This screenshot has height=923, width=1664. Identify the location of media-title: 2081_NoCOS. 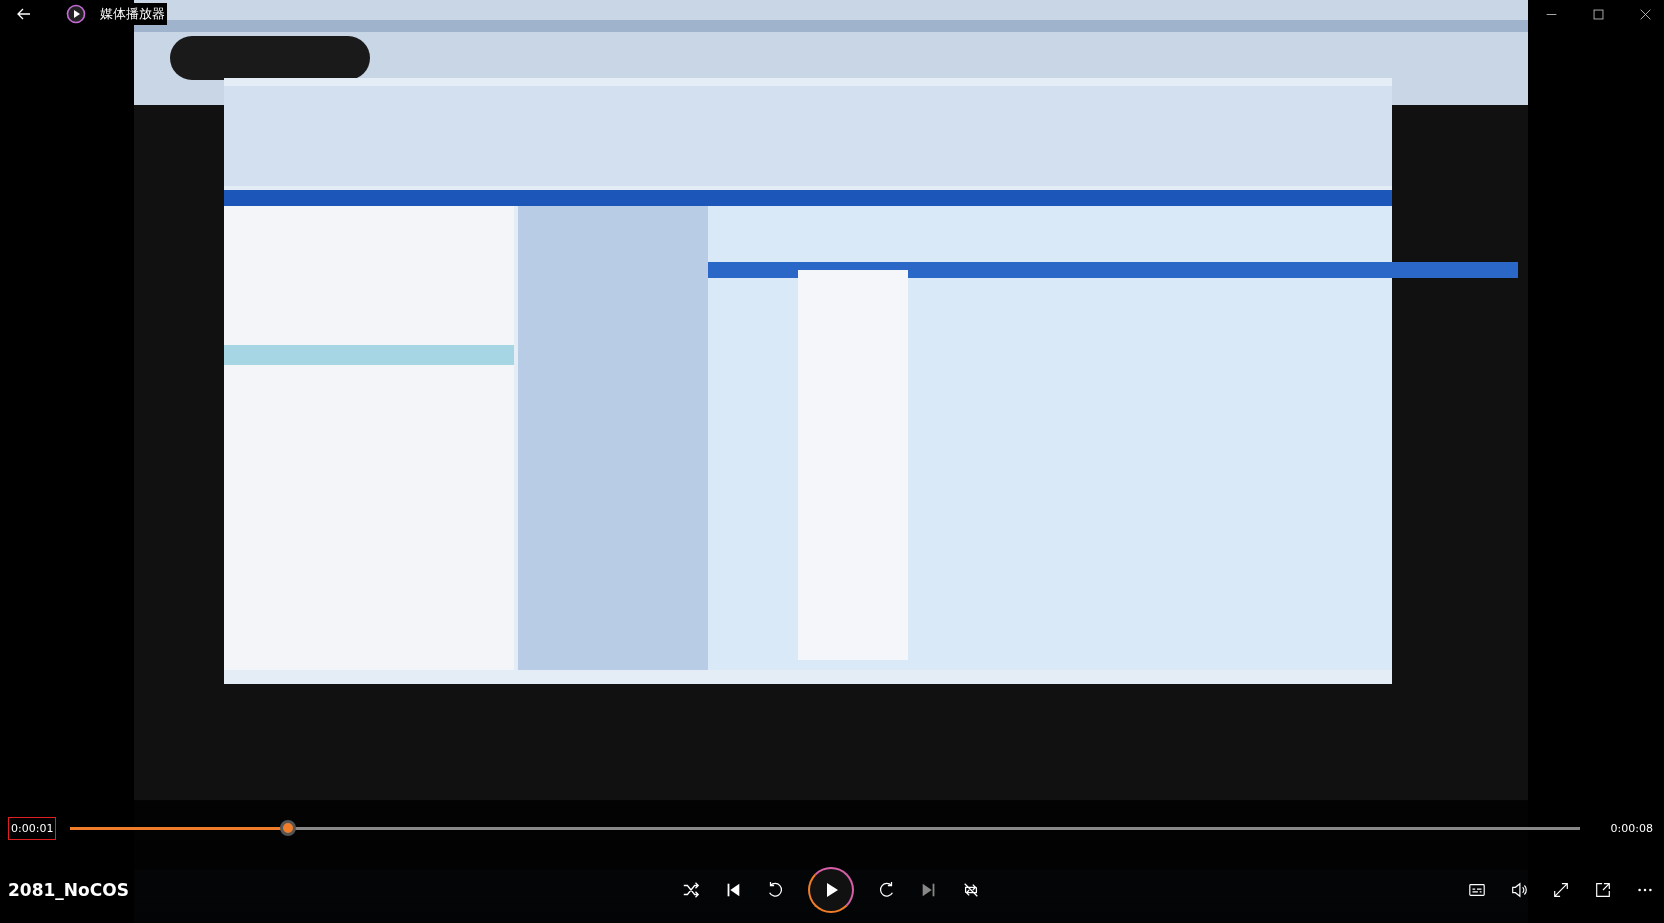
(68, 889).